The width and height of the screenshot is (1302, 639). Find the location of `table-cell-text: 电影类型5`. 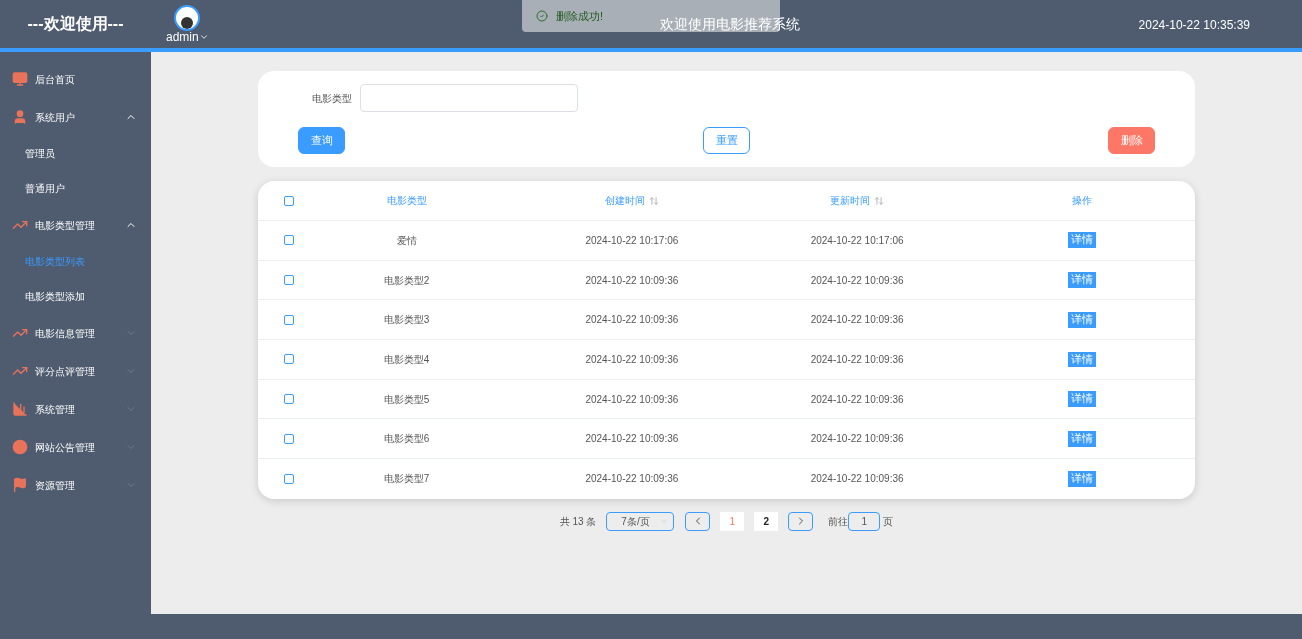

table-cell-text: 电影类型5 is located at coordinates (406, 399).